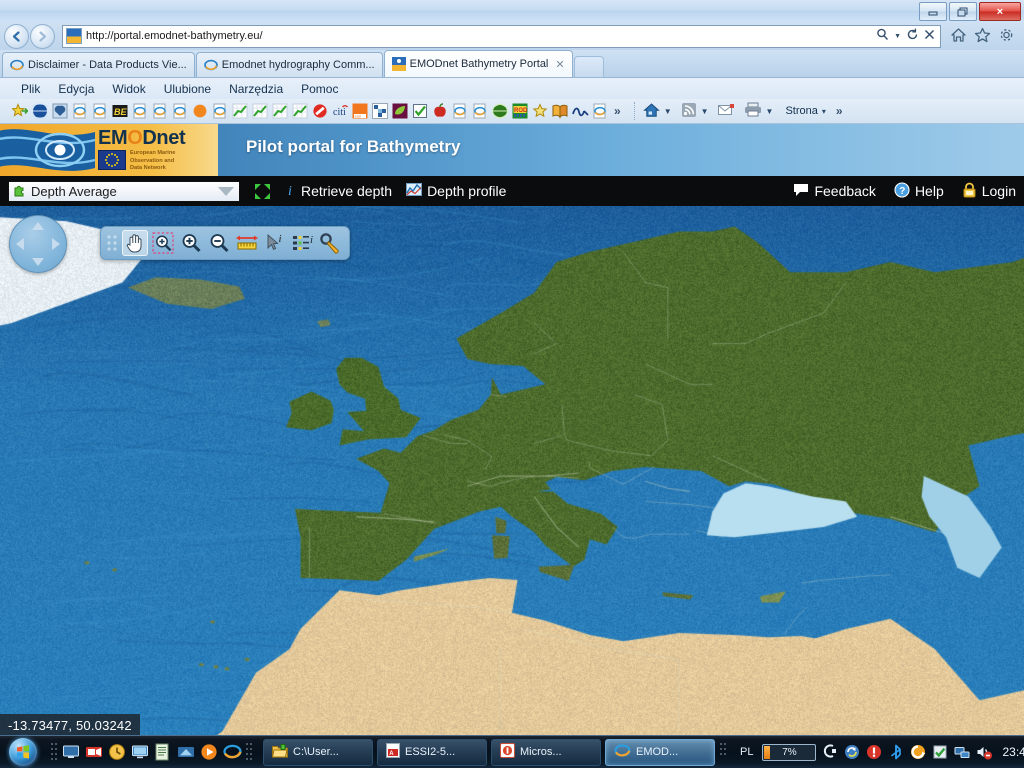 The image size is (1024, 768). I want to click on show-desktop-icon, so click(71, 752).